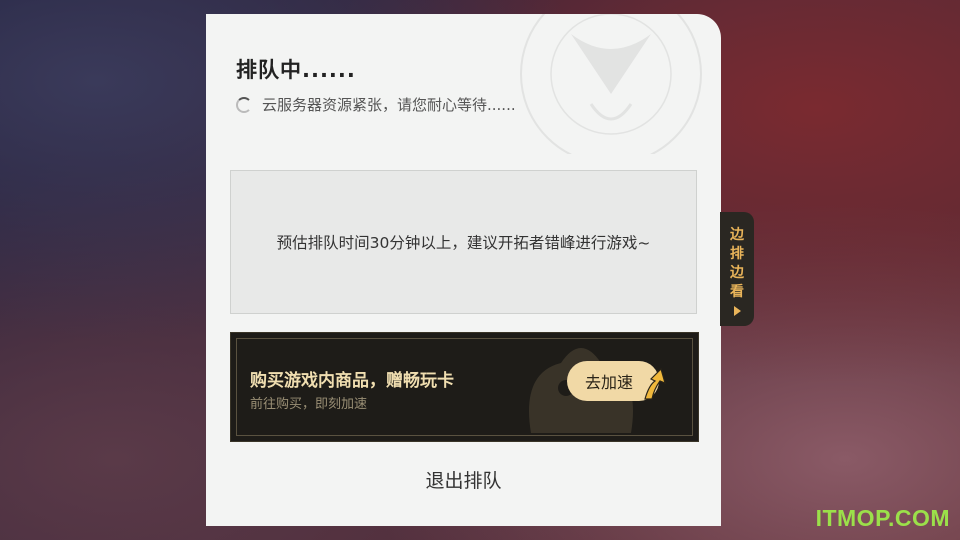 This screenshot has height=540, width=960. Describe the element at coordinates (737, 311) in the screenshot. I see `play-triangle-icon` at that location.